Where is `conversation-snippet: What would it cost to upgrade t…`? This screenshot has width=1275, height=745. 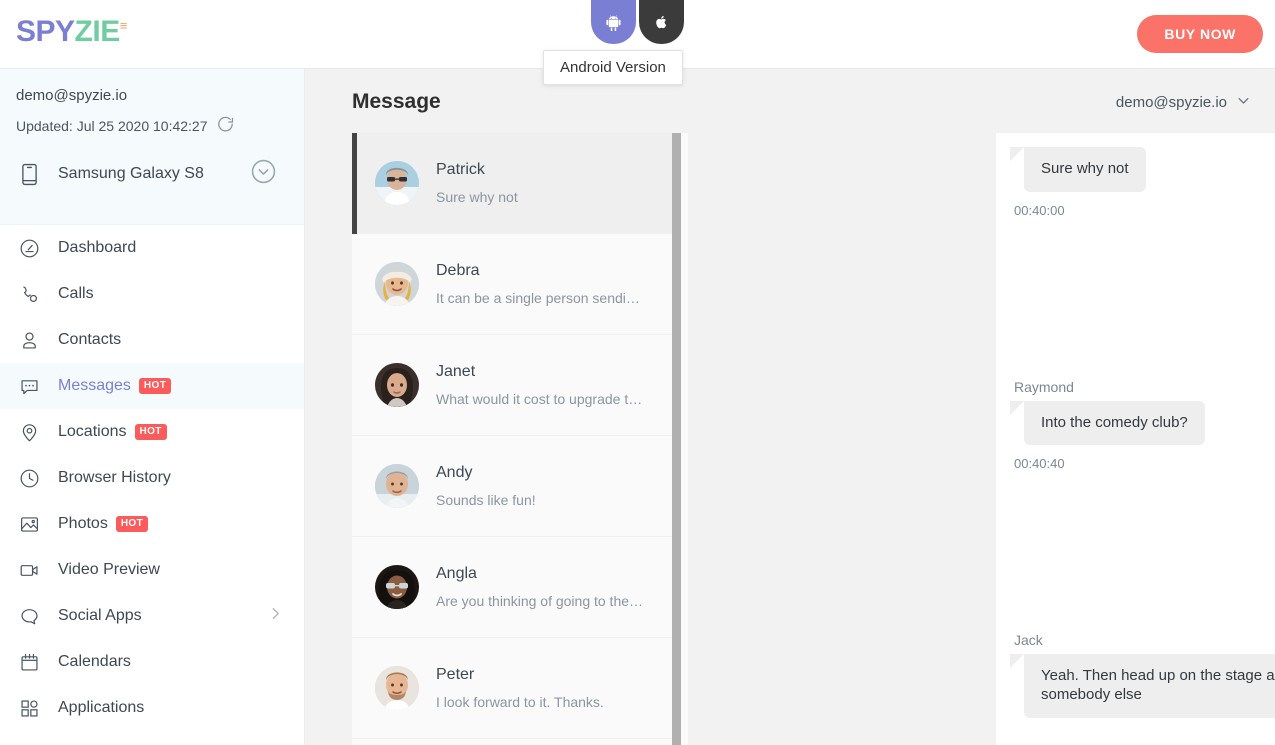
conversation-snippet: What would it cost to upgrade t… is located at coordinates (539, 399).